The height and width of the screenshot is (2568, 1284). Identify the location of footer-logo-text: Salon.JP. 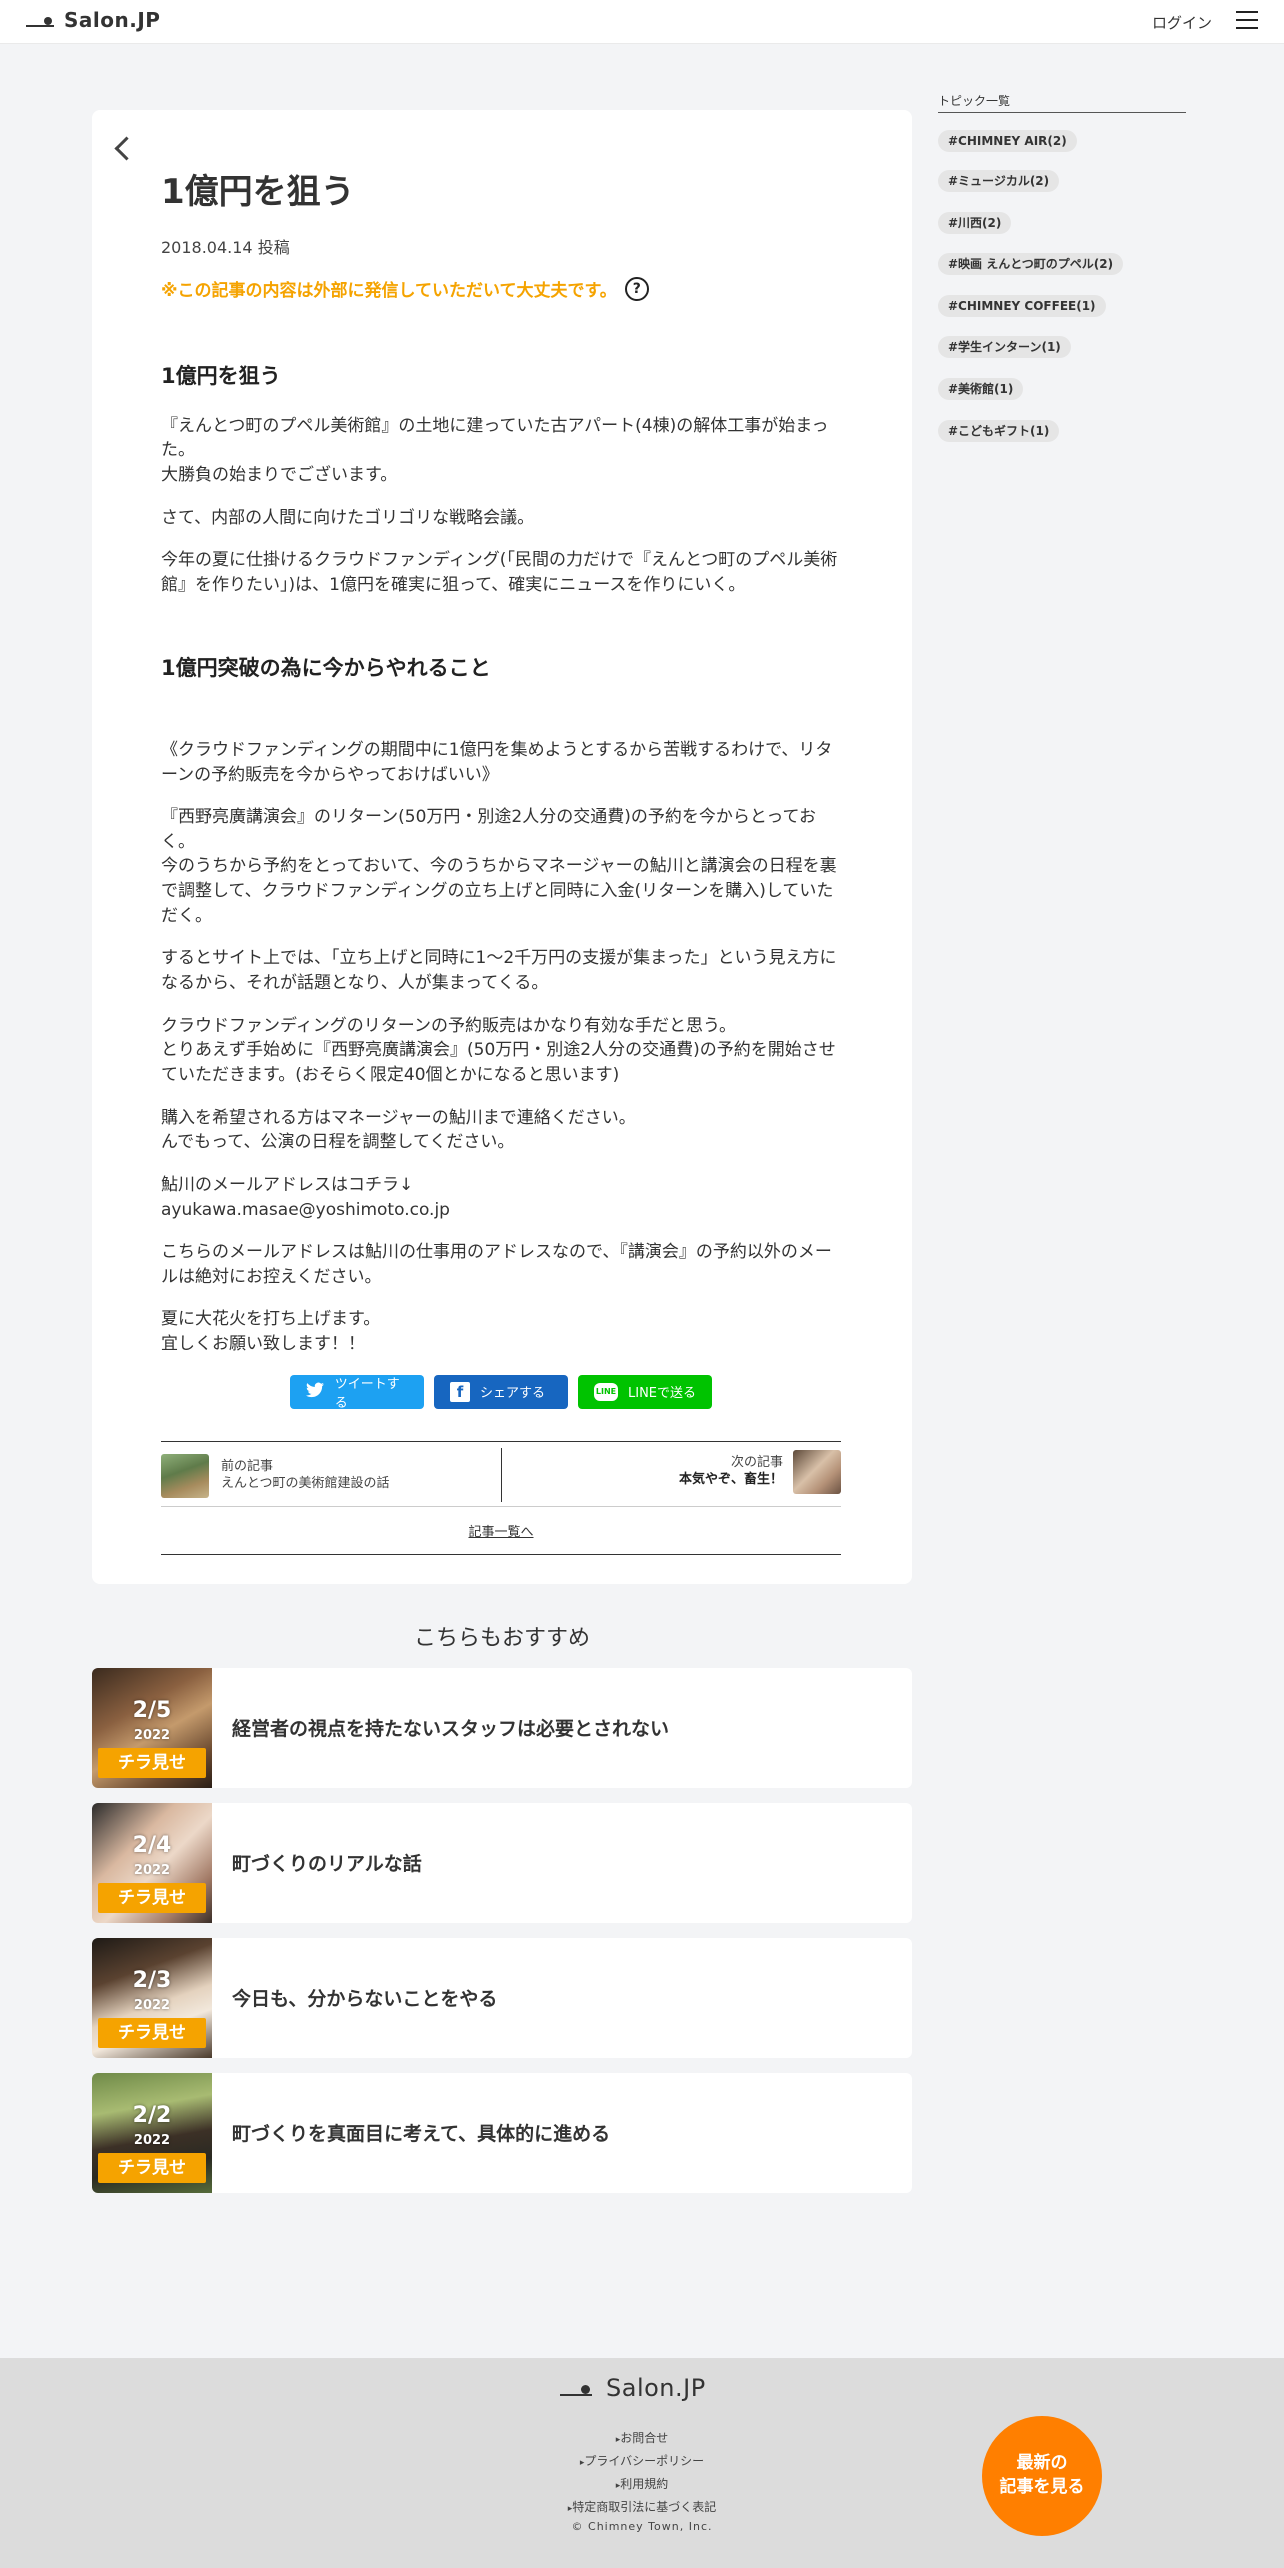
(656, 2388).